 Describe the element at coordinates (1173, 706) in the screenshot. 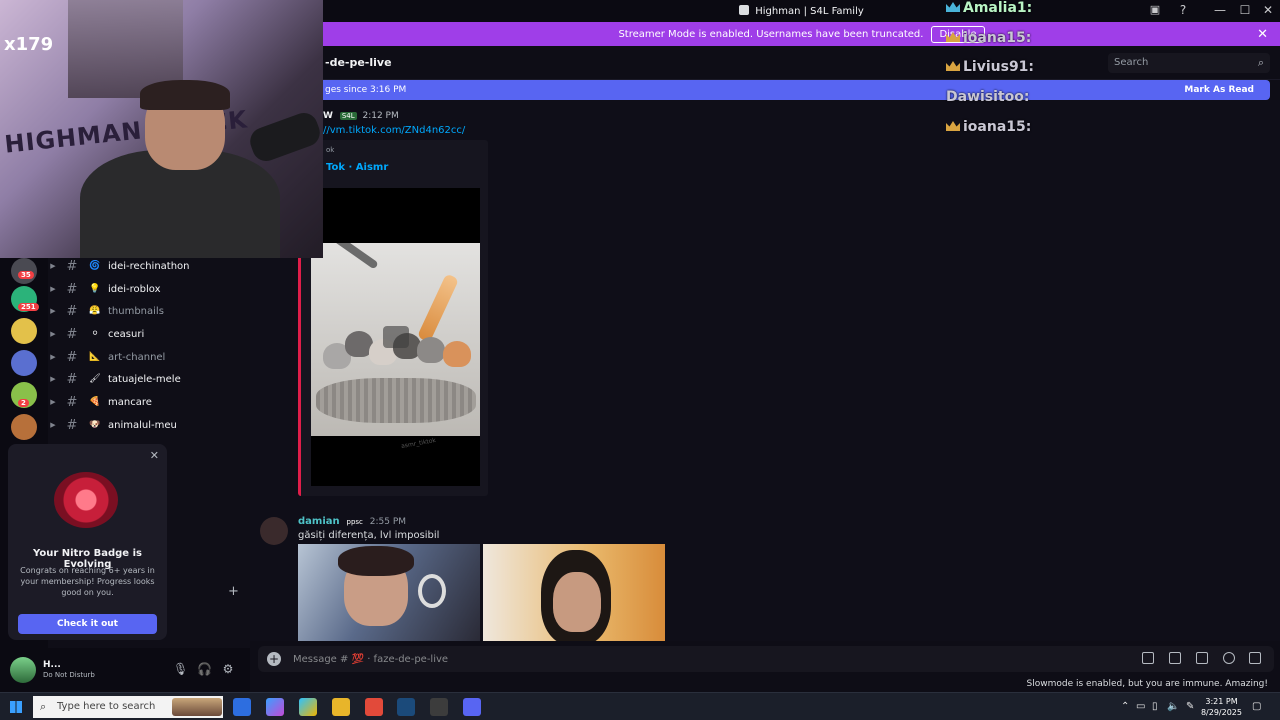

I see `volume-icon: 🔈` at that location.